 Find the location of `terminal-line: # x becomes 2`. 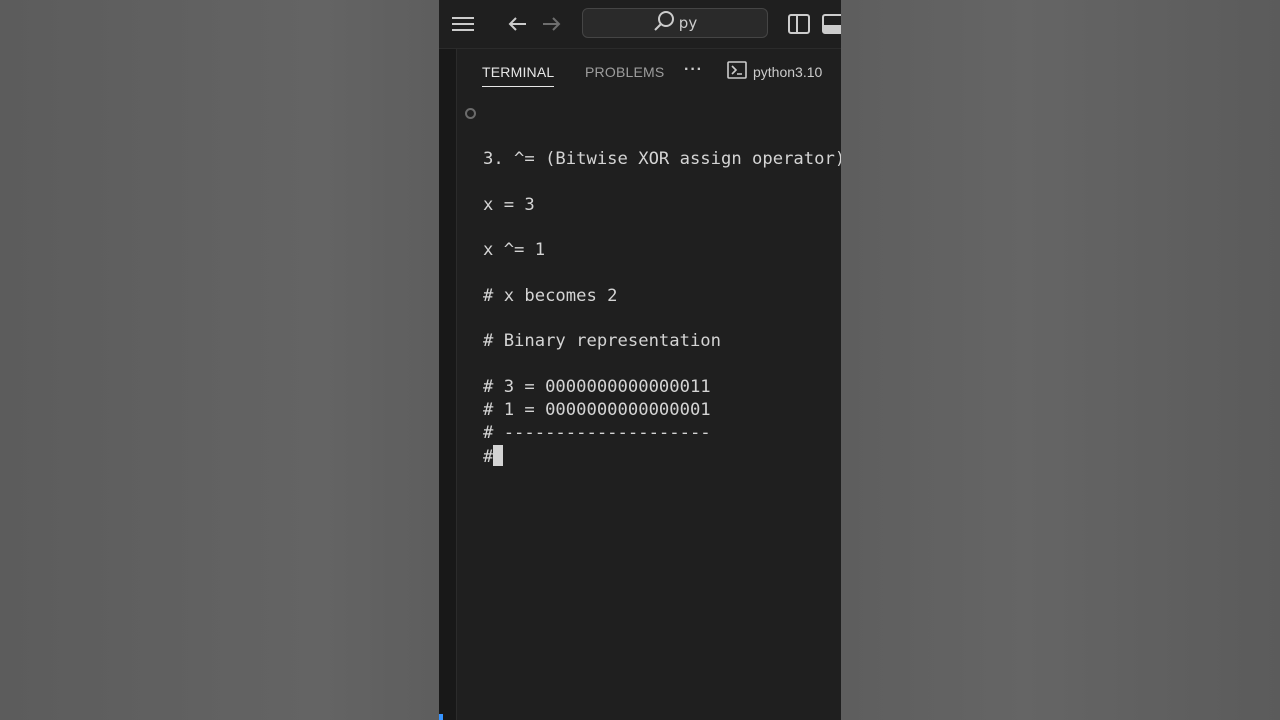

terminal-line: # x becomes 2 is located at coordinates (550, 296).